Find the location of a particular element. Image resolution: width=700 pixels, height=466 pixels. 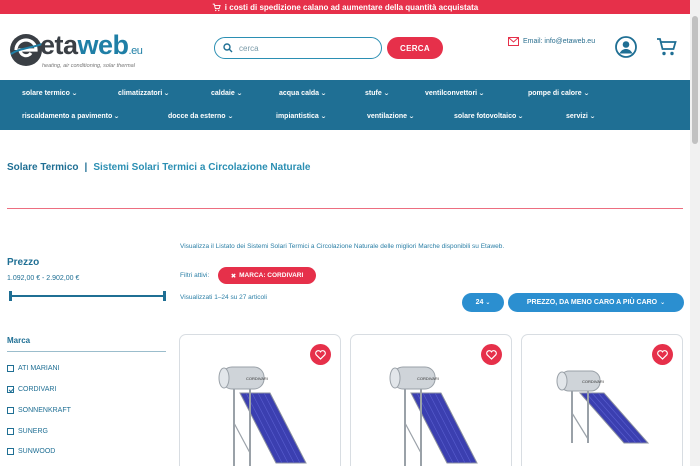

per-page-value: 24 is located at coordinates (479, 302).